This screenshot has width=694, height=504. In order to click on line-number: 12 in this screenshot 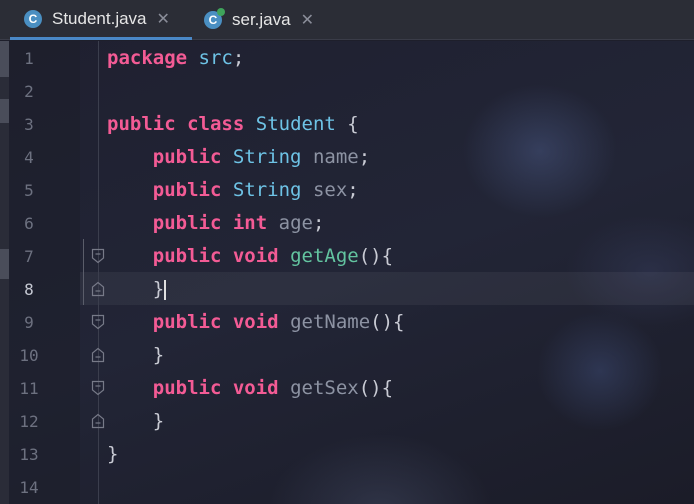, I will do `click(29, 421)`.